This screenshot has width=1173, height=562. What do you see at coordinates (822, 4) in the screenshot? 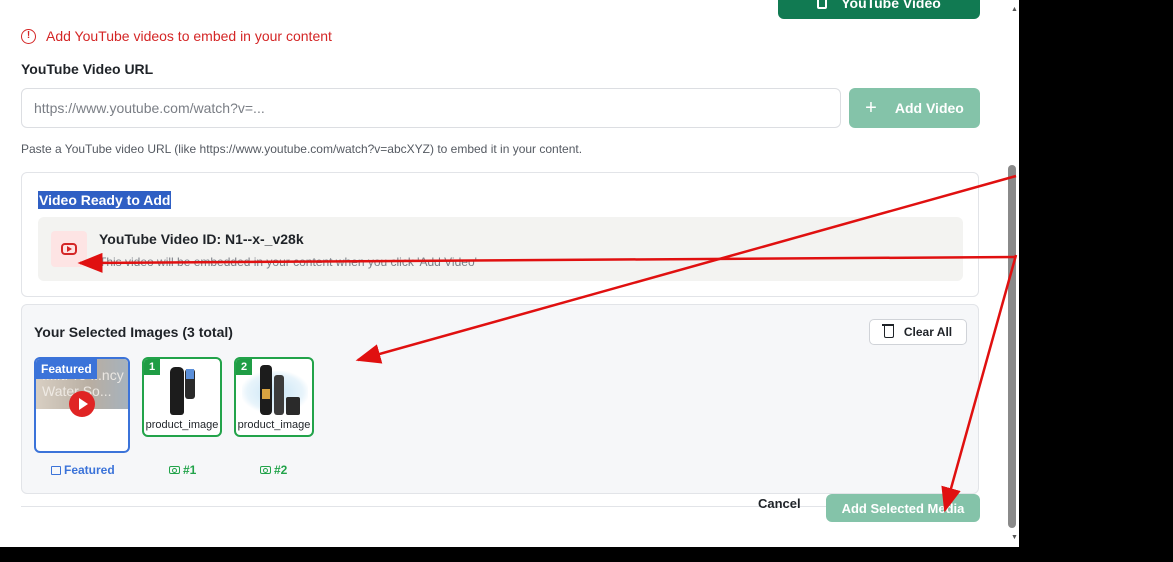
I see `document-icon` at bounding box center [822, 4].